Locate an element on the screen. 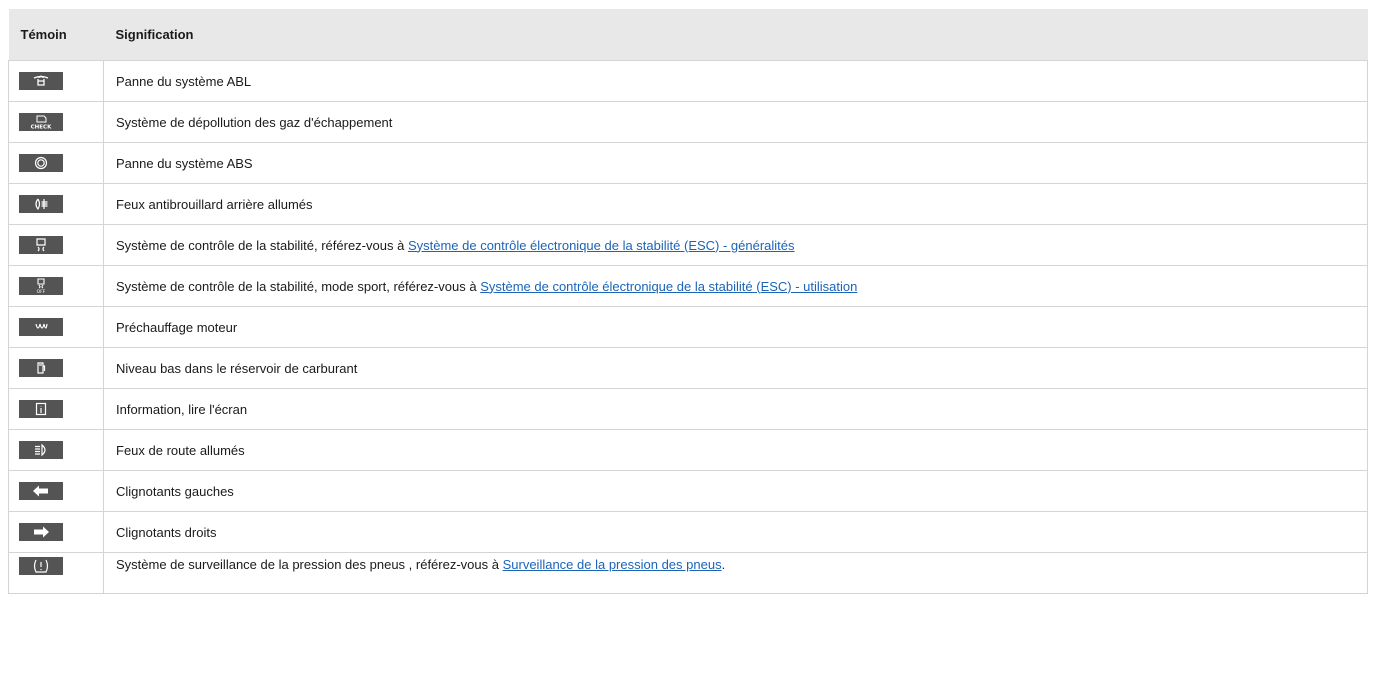 The width and height of the screenshot is (1375, 679). glow-plug-icon is located at coordinates (41, 327).